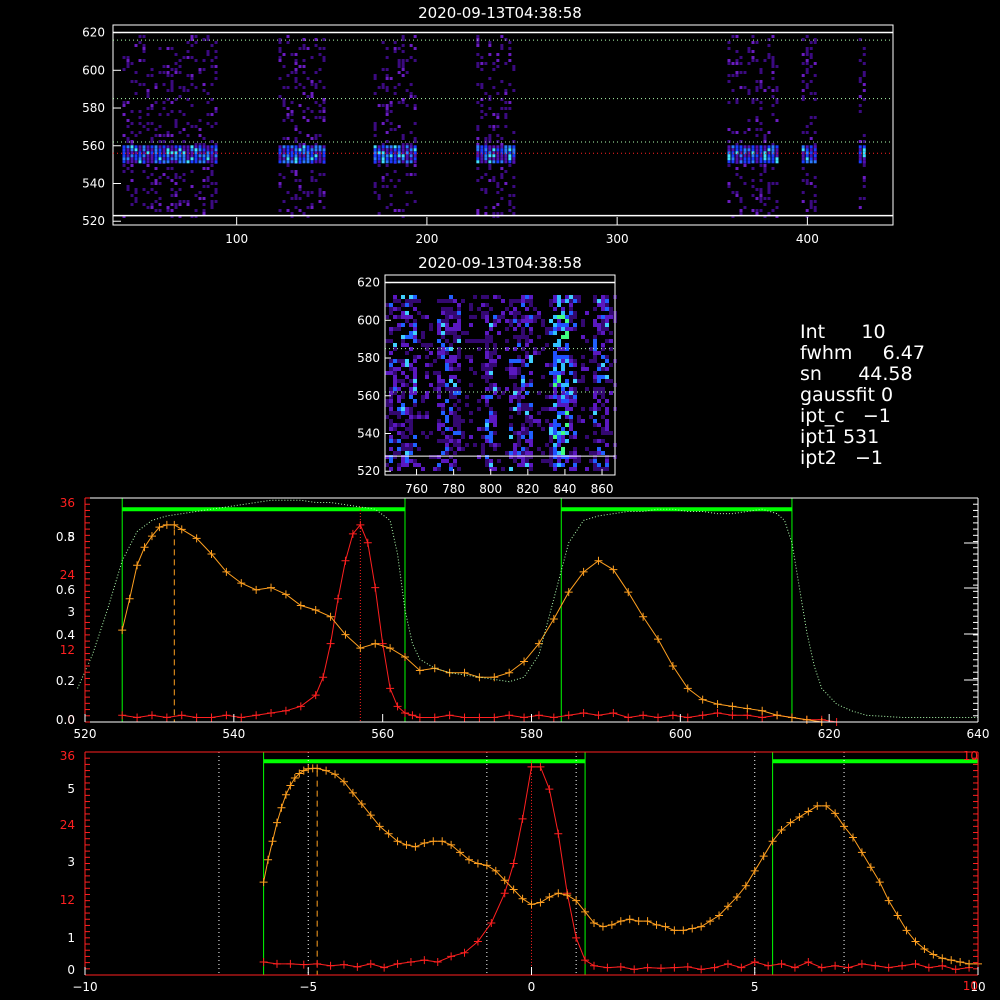  What do you see at coordinates (67, 503) in the screenshot?
I see `y-tick-label: 36` at bounding box center [67, 503].